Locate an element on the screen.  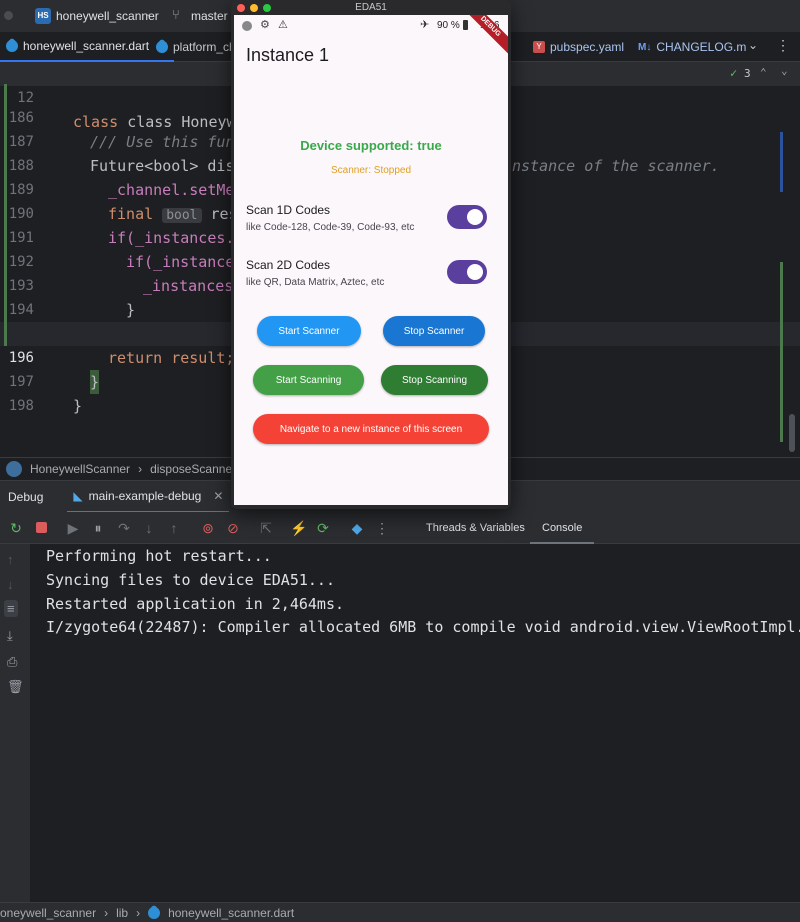
scroll-to-end-icon: ⤓ is located at coordinates (10, 636).